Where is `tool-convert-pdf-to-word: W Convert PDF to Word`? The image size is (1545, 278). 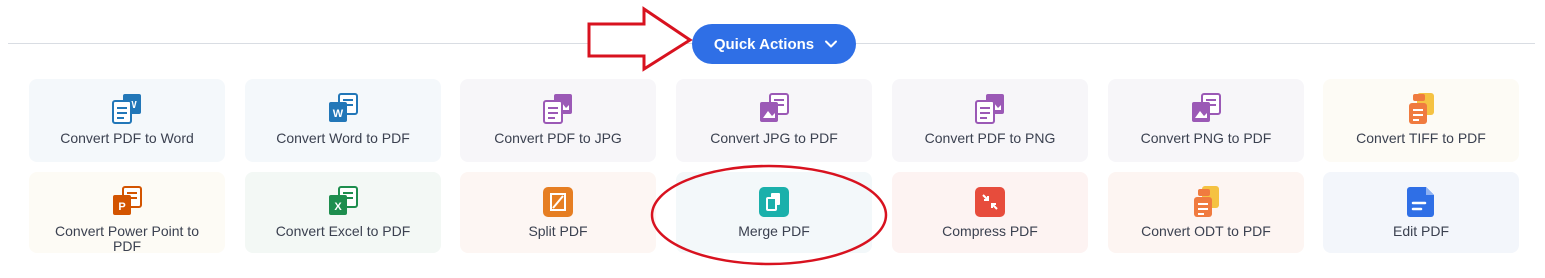
tool-convert-pdf-to-word: W Convert PDF to Word is located at coordinates (127, 120).